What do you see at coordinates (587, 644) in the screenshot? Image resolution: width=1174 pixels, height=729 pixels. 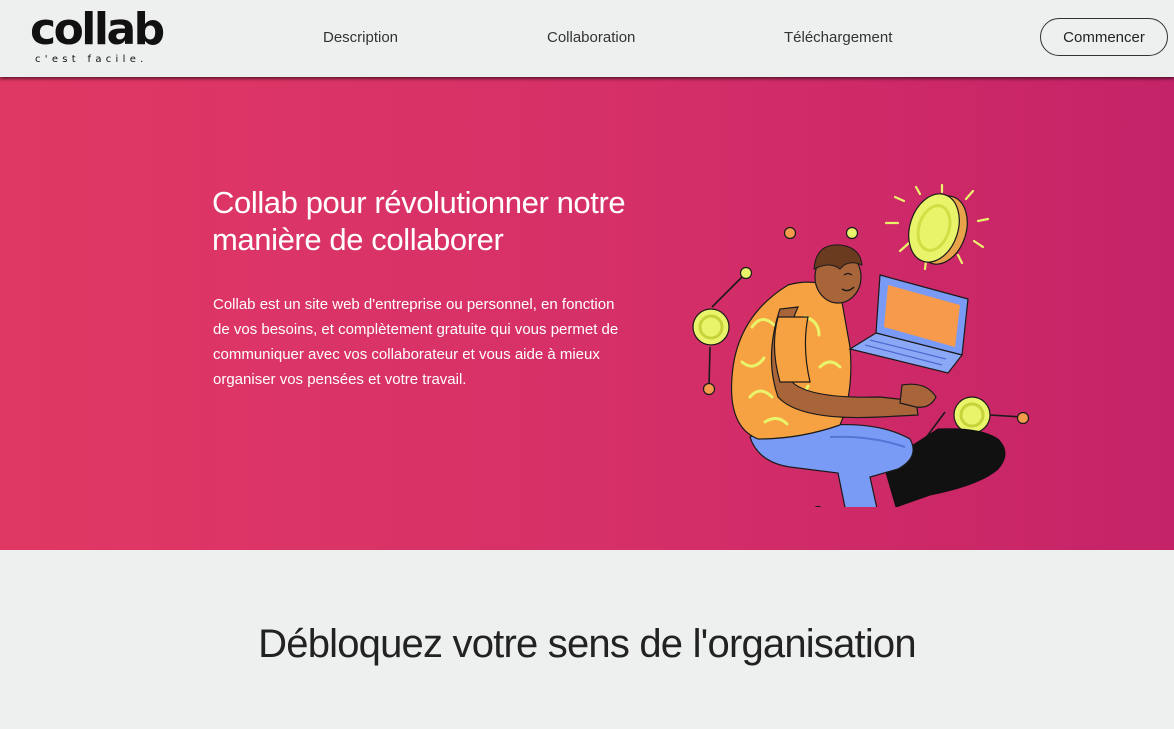 I see `section-title: Débloquez votre sens de l'organisation` at bounding box center [587, 644].